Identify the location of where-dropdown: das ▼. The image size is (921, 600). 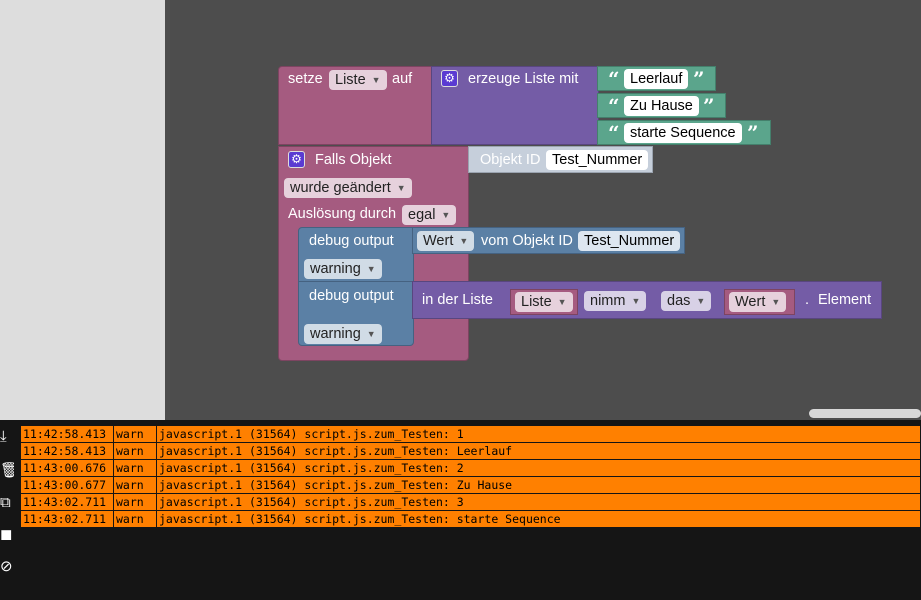
(686, 301).